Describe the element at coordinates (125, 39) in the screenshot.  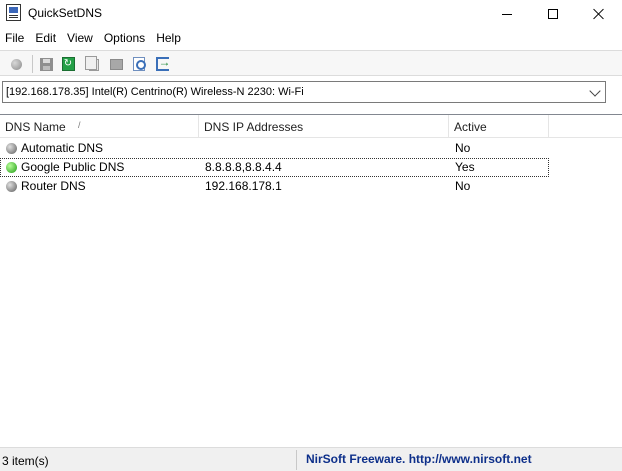
I see `menu-options: Options` at that location.